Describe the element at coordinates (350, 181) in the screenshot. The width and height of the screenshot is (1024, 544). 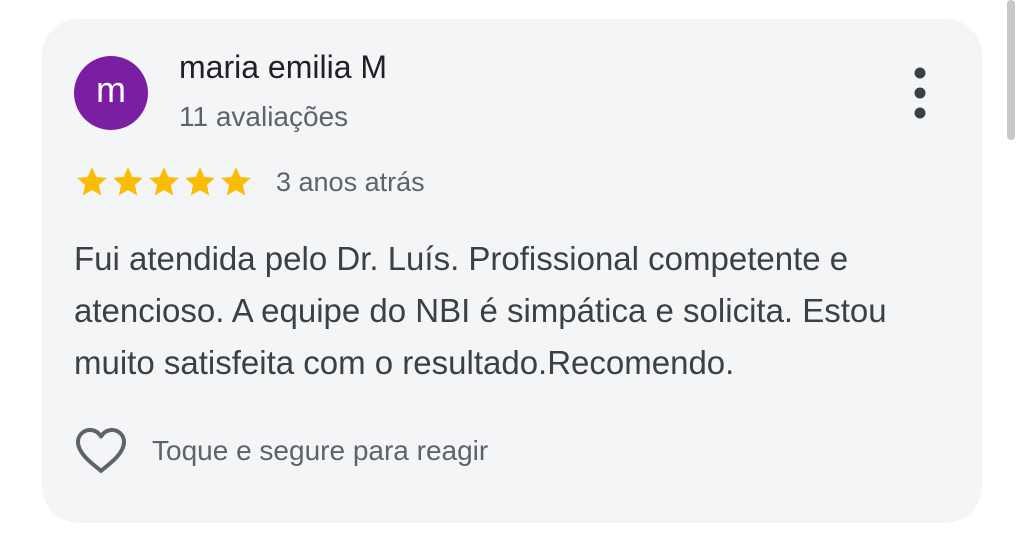
I see `review-date: 3 anos atrás` at that location.